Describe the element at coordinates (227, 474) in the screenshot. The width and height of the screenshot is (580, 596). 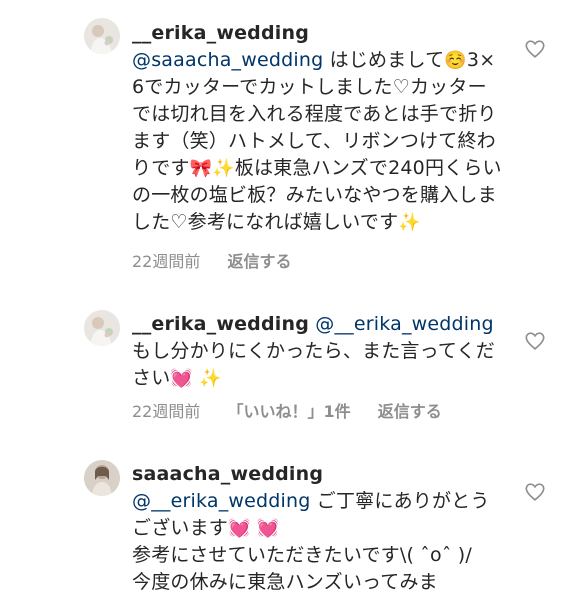
I see `comment-username: saaacha_wedding` at that location.